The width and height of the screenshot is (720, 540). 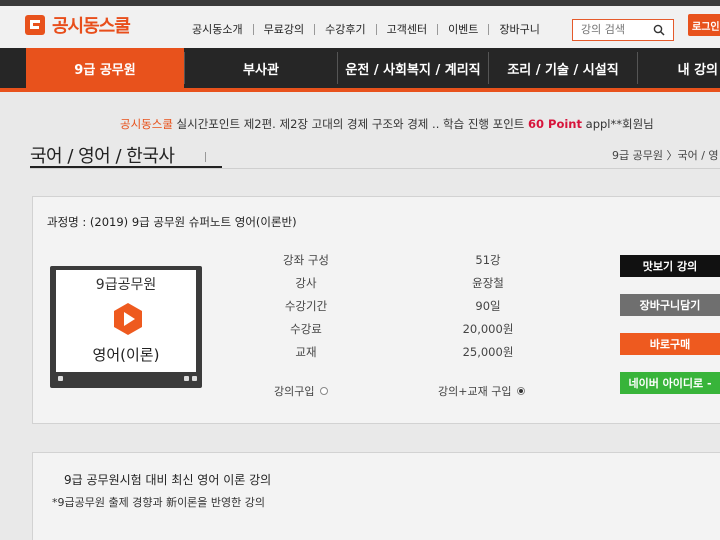 What do you see at coordinates (324, 391) in the screenshot?
I see `option-lecture-only-radio` at bounding box center [324, 391].